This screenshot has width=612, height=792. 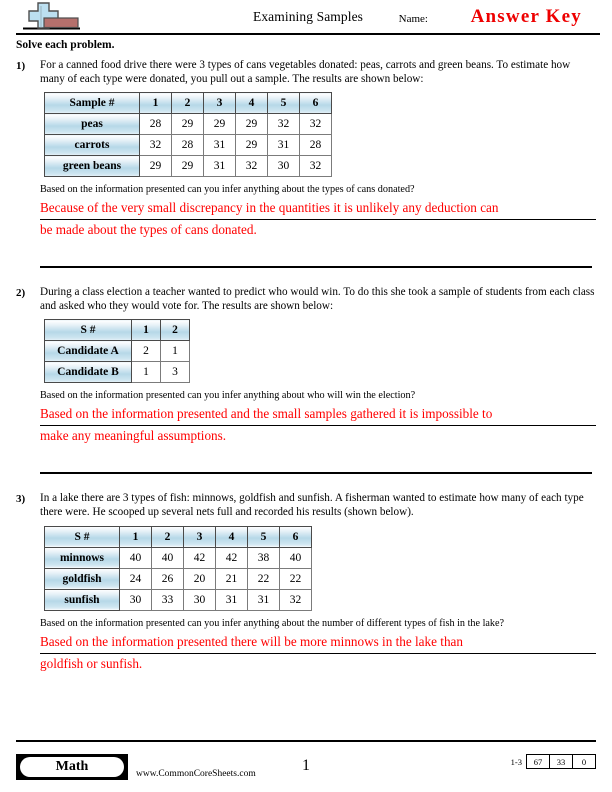 I want to click on answer-line: goldfish or sunfish., so click(x=91, y=663).